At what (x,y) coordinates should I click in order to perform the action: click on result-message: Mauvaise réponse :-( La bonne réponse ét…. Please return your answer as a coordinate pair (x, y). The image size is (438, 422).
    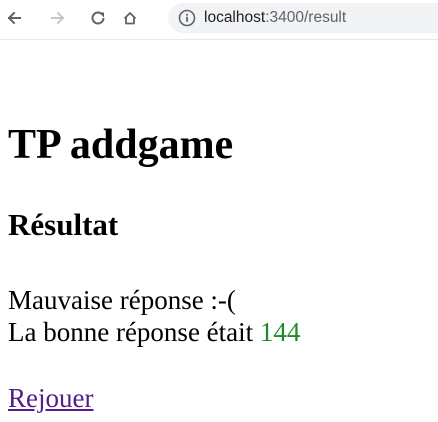
    Looking at the image, I should click on (154, 316).